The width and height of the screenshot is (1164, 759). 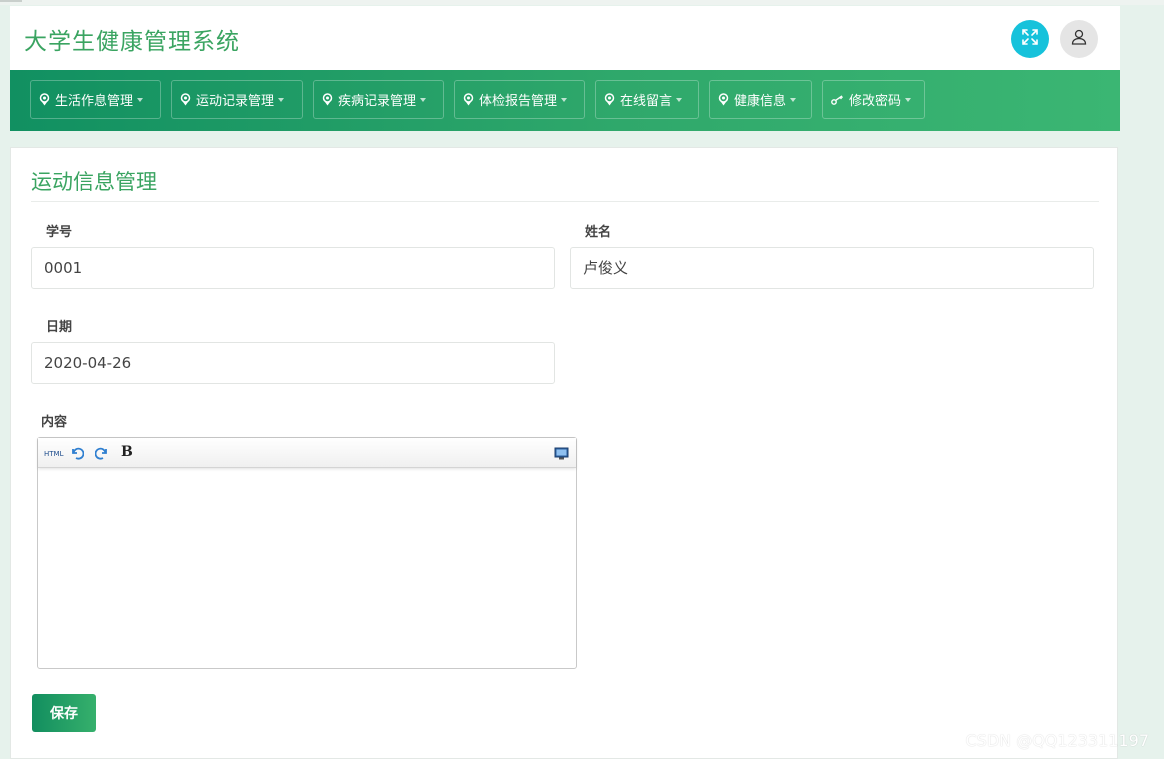 I want to click on watermark: CSDN @QQ123311197, so click(x=1057, y=740).